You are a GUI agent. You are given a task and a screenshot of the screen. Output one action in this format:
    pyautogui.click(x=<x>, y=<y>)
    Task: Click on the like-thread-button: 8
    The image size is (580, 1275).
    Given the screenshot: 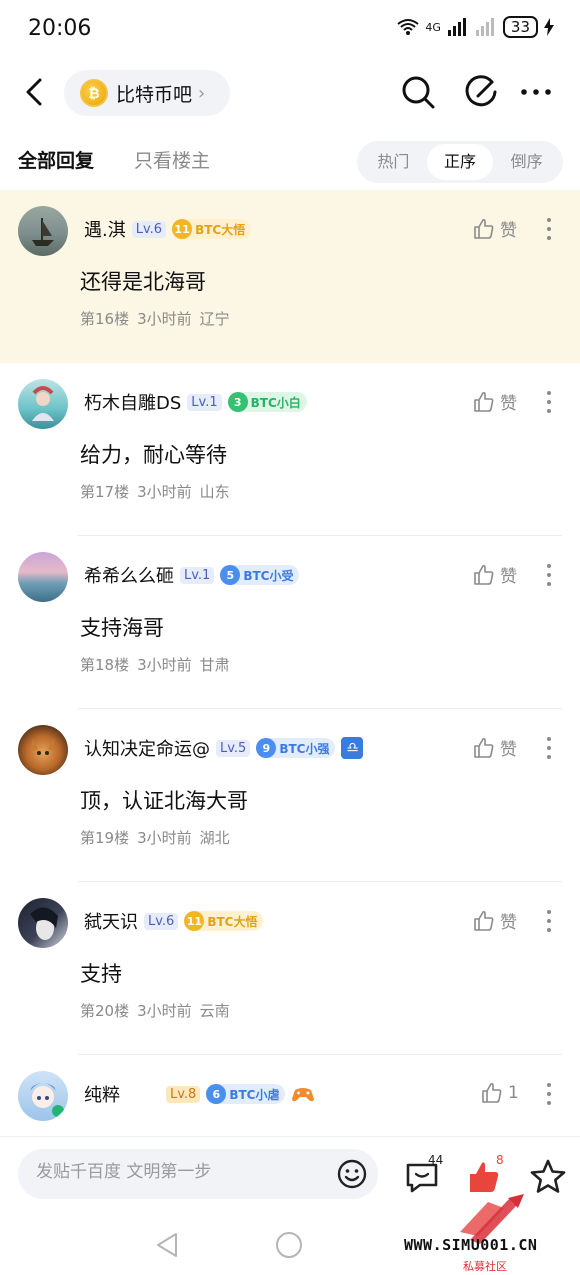 What is the action you would take?
    pyautogui.click(x=487, y=1176)
    